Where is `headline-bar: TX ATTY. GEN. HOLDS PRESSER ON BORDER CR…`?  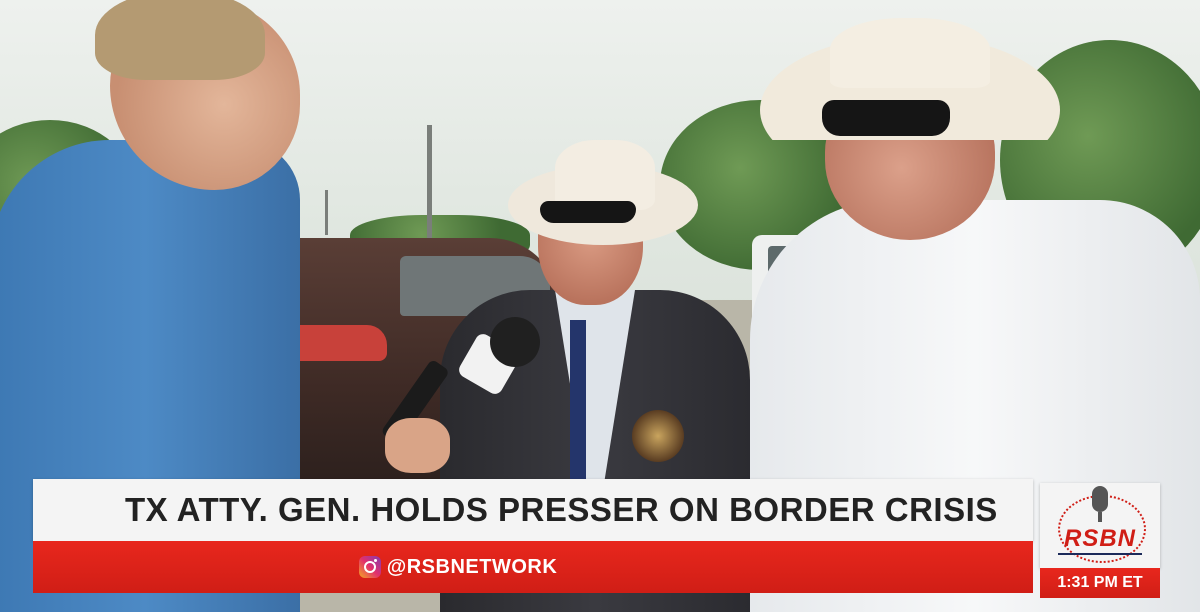
headline-bar: TX ATTY. GEN. HOLDS PRESSER ON BORDER CR… is located at coordinates (533, 510).